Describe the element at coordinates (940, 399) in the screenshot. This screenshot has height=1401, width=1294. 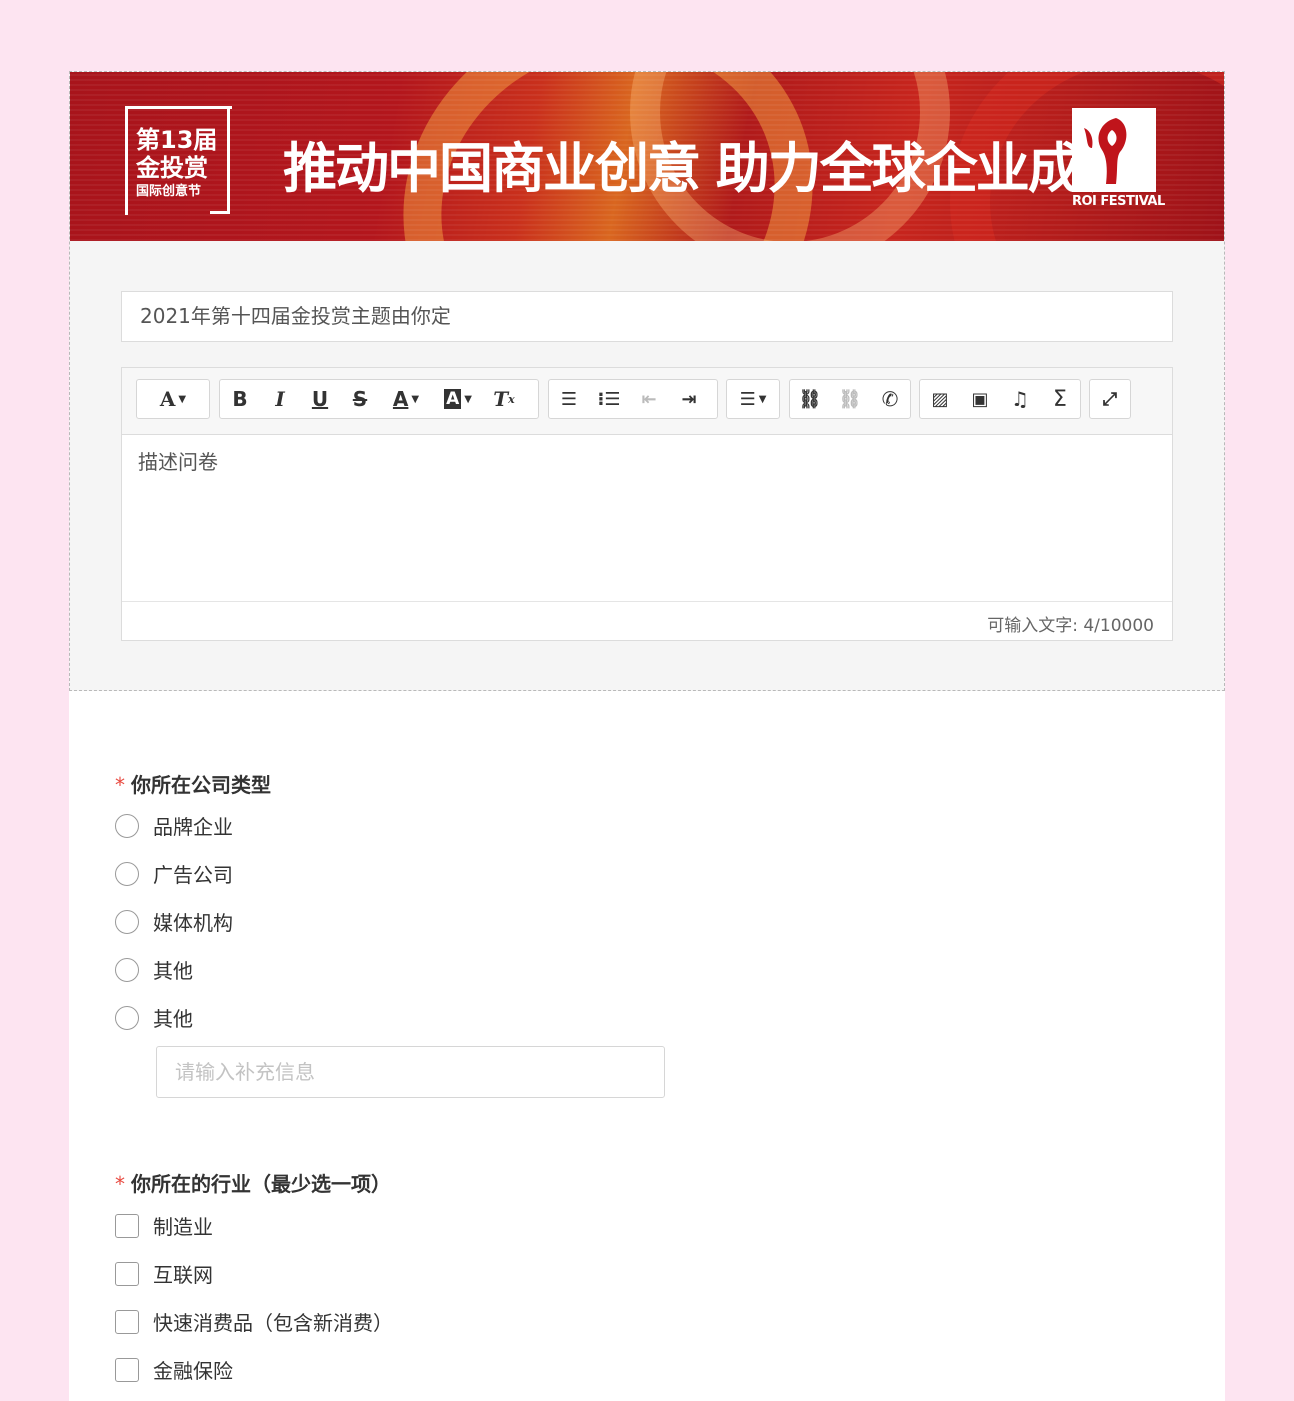
I see `image-icon: ▨` at that location.